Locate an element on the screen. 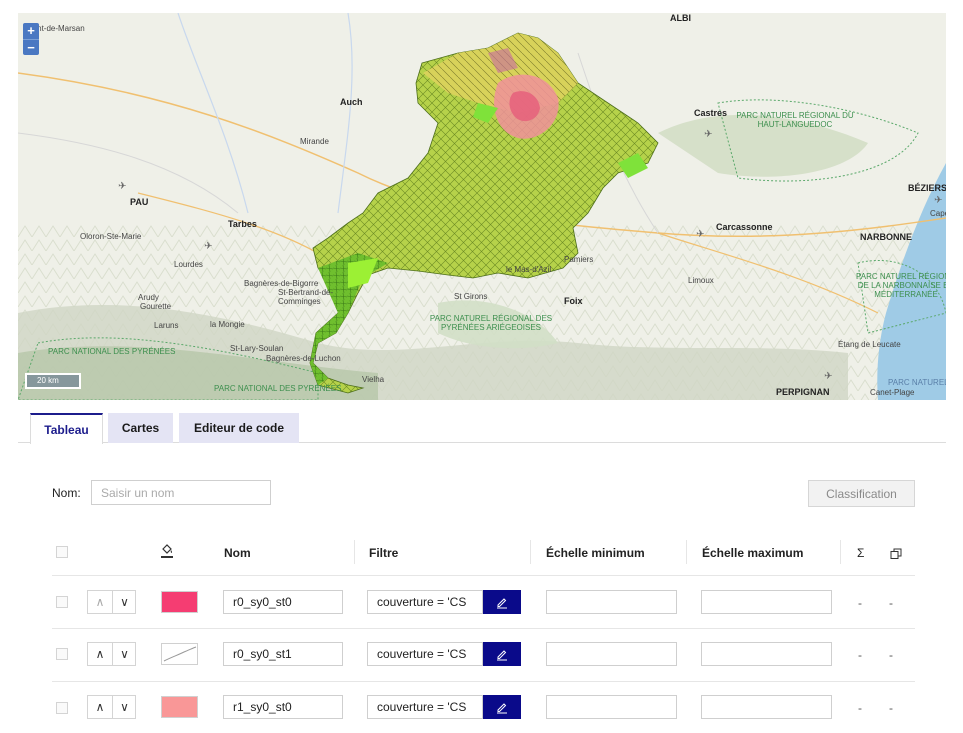 This screenshot has height=733, width=963. map-label-albi: ALBI is located at coordinates (680, 18).